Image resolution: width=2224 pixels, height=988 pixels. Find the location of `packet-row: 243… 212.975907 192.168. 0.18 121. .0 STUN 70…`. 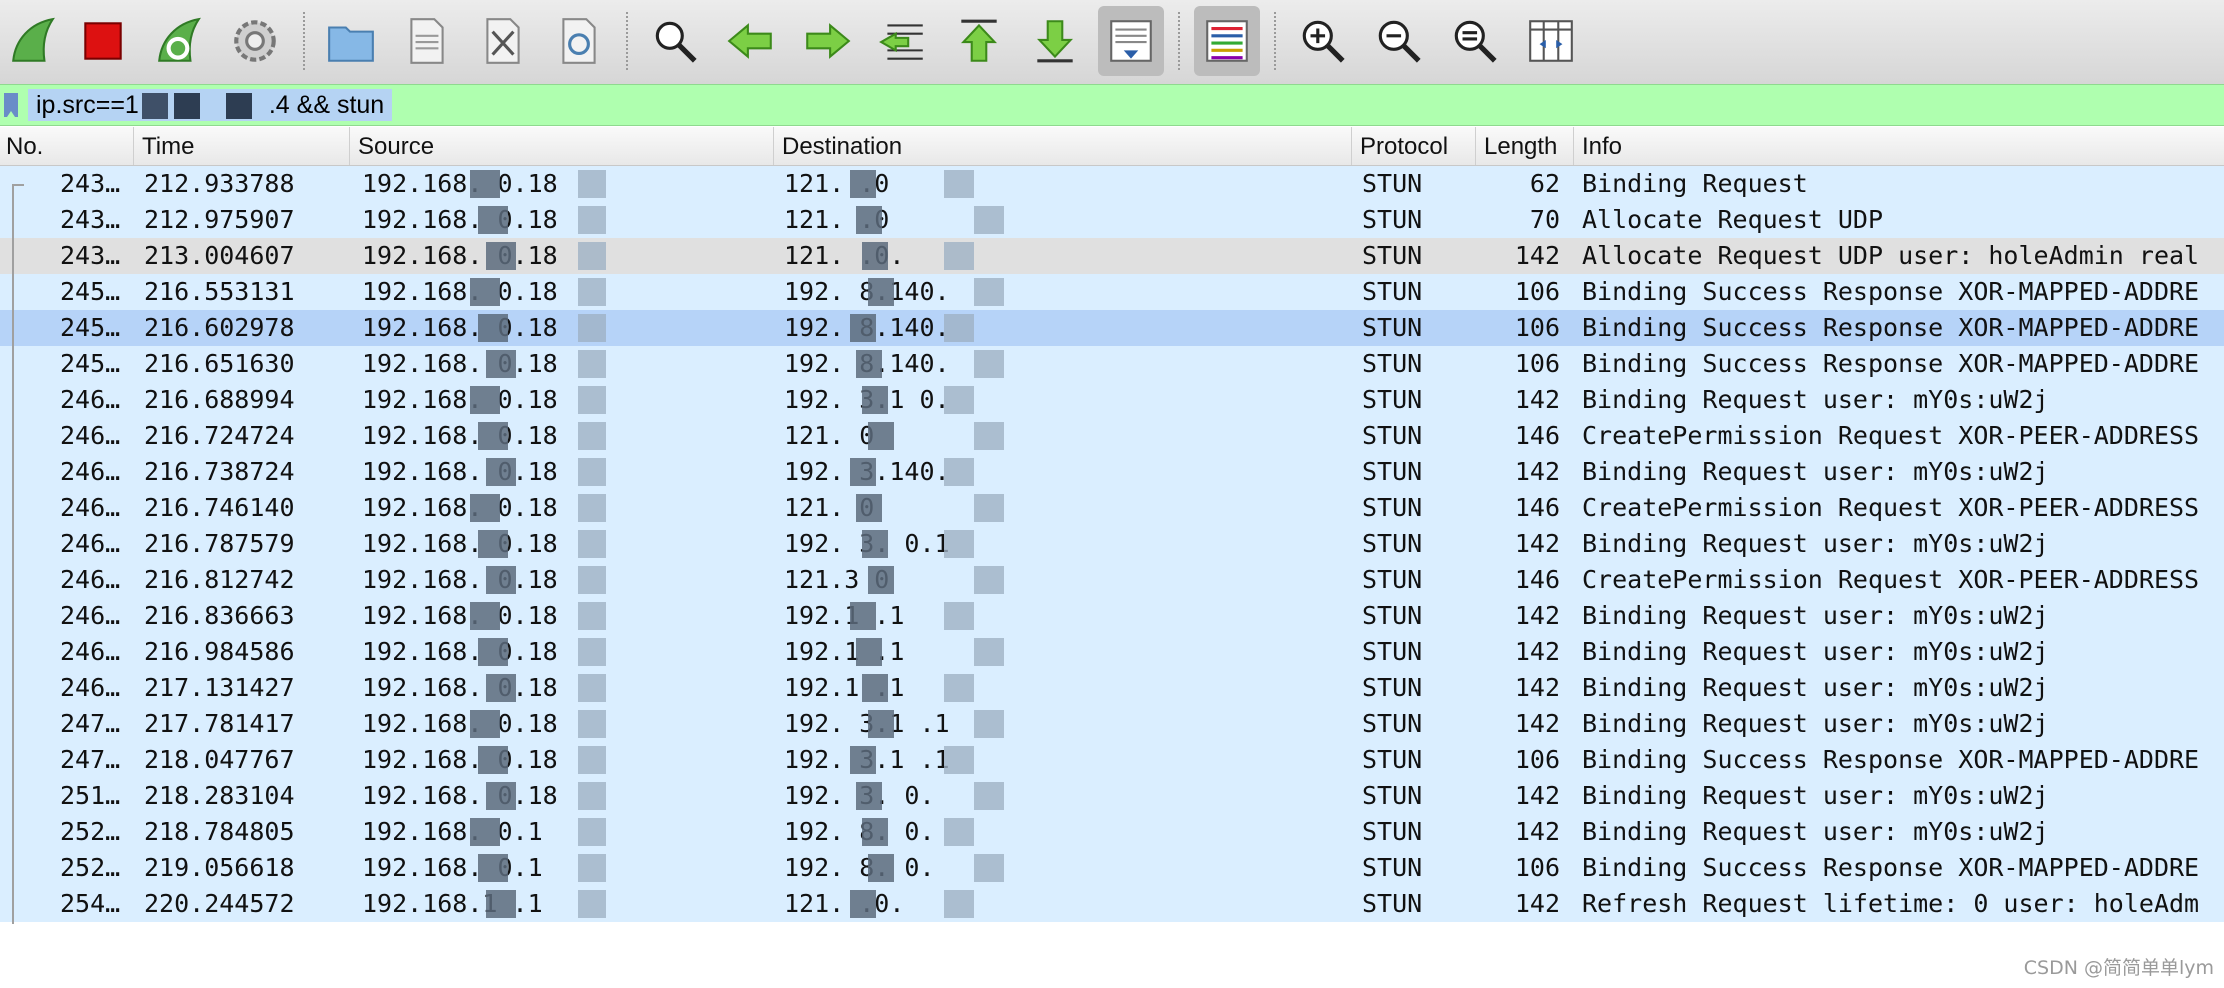

packet-row: 243… 212.975907 192.168. 0.18 121. .0 STUN 70… is located at coordinates (1112, 220).